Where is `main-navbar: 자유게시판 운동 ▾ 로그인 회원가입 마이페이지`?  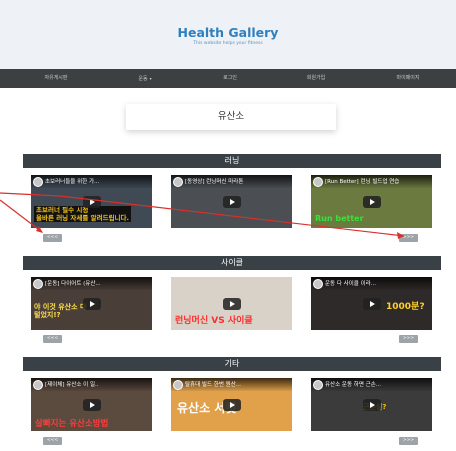
main-navbar: 자유게시판 운동 ▾ 로그인 회원가입 마이페이지 is located at coordinates (228, 78).